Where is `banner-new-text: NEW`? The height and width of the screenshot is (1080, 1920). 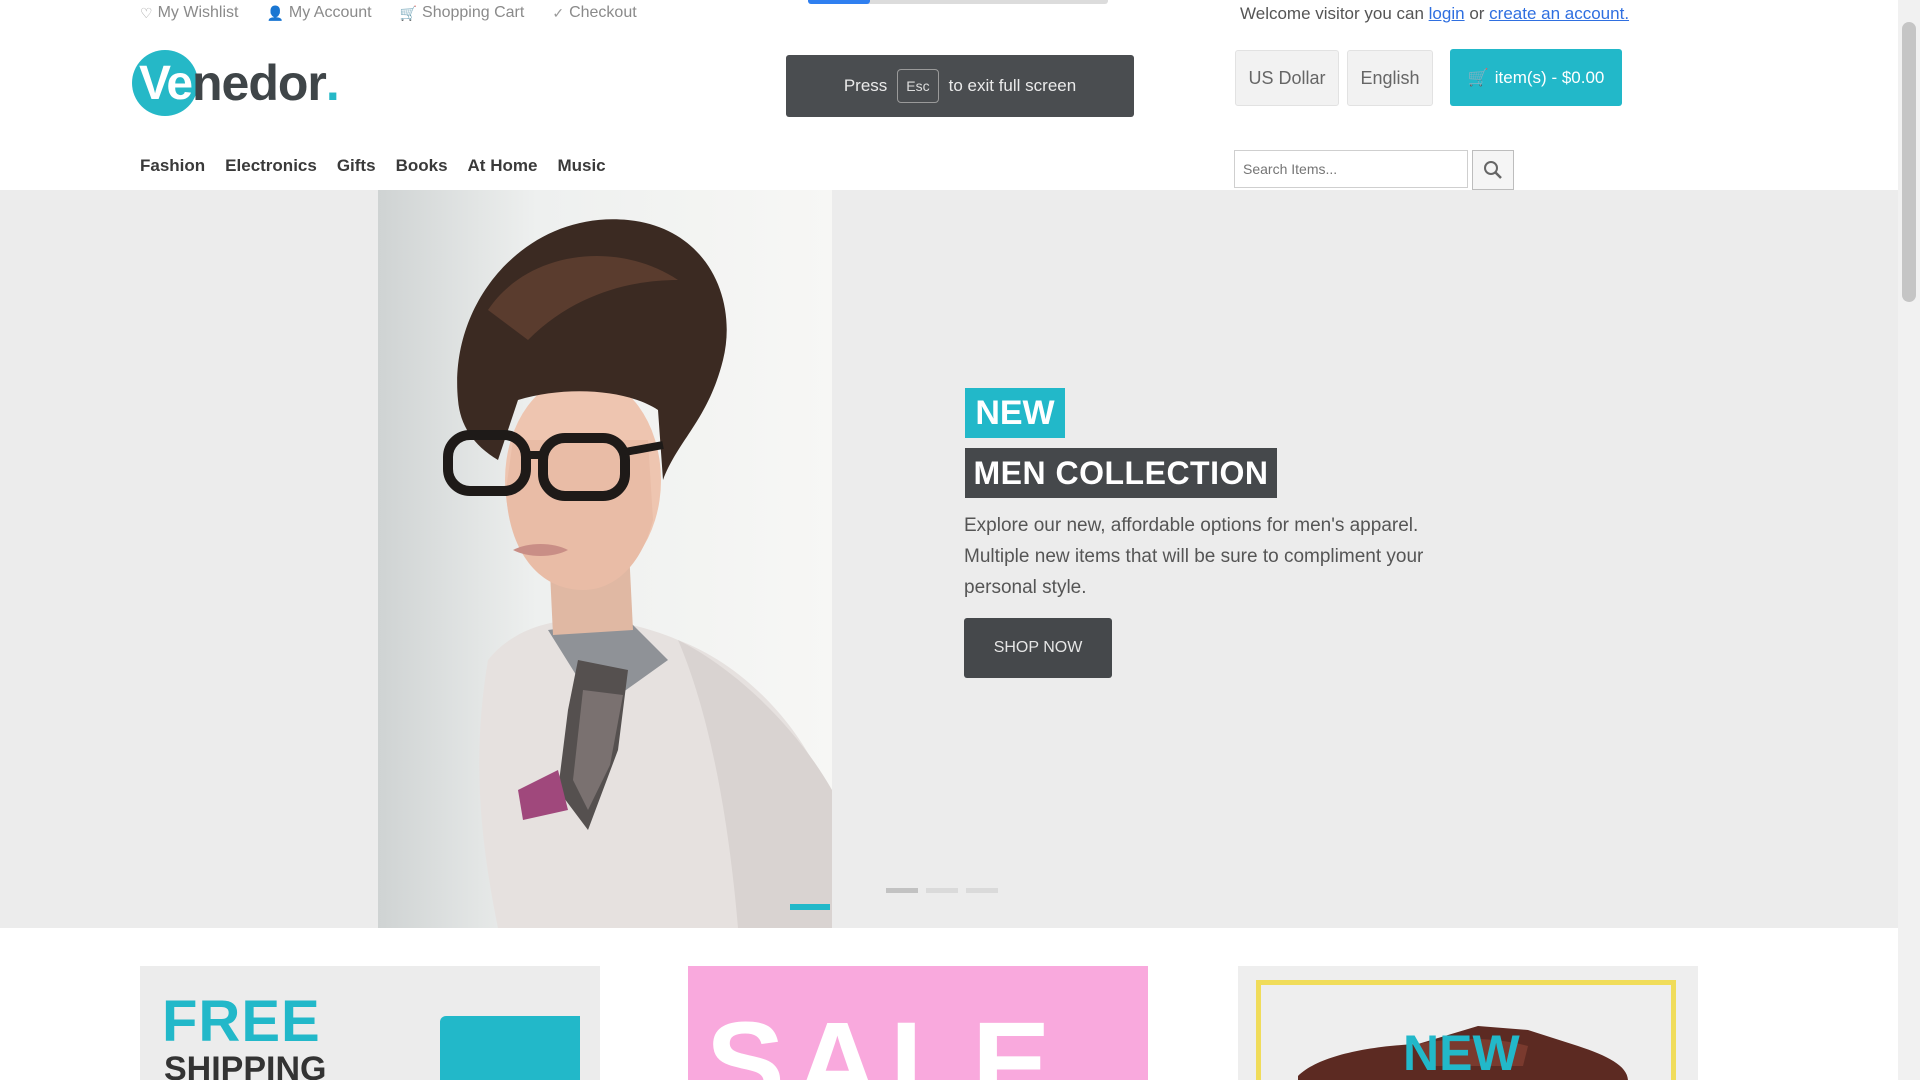
banner-new-text: NEW is located at coordinates (1461, 1052).